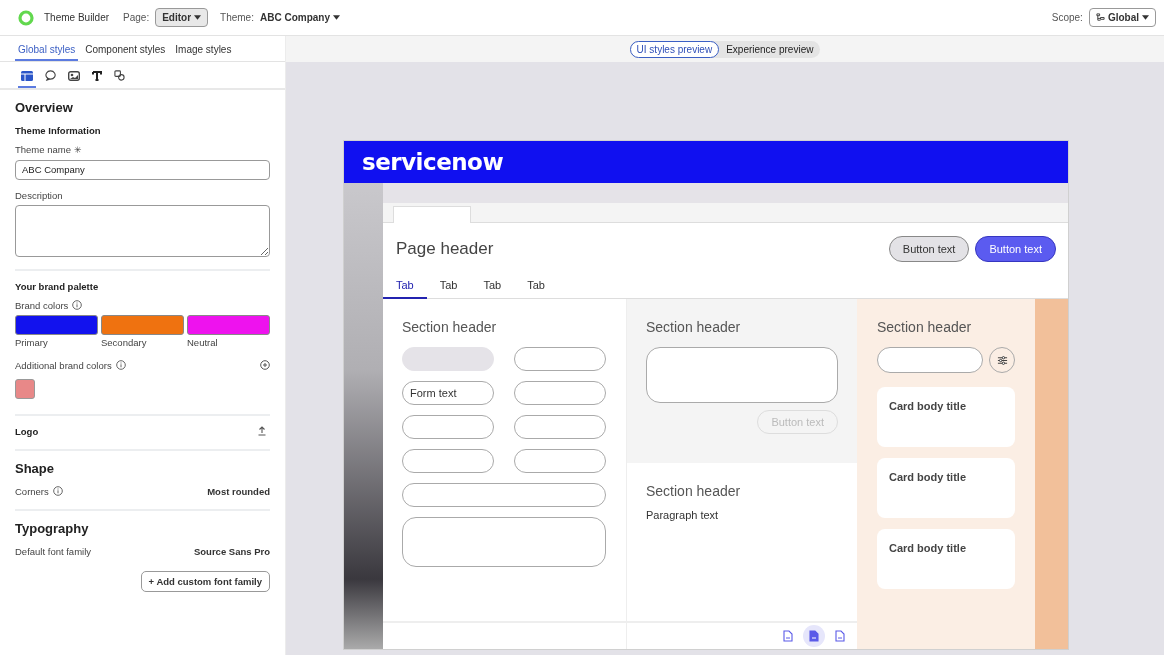  Describe the element at coordinates (42, 305) in the screenshot. I see `field-label: Brand colors` at that location.